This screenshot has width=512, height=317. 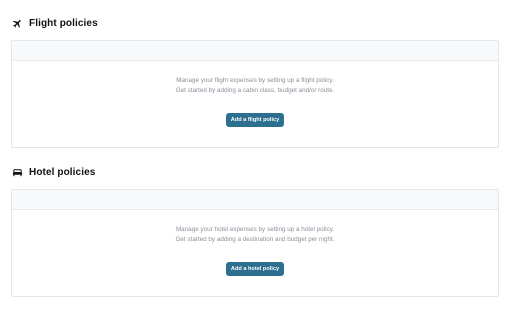 I want to click on bed-icon, so click(x=17, y=172).